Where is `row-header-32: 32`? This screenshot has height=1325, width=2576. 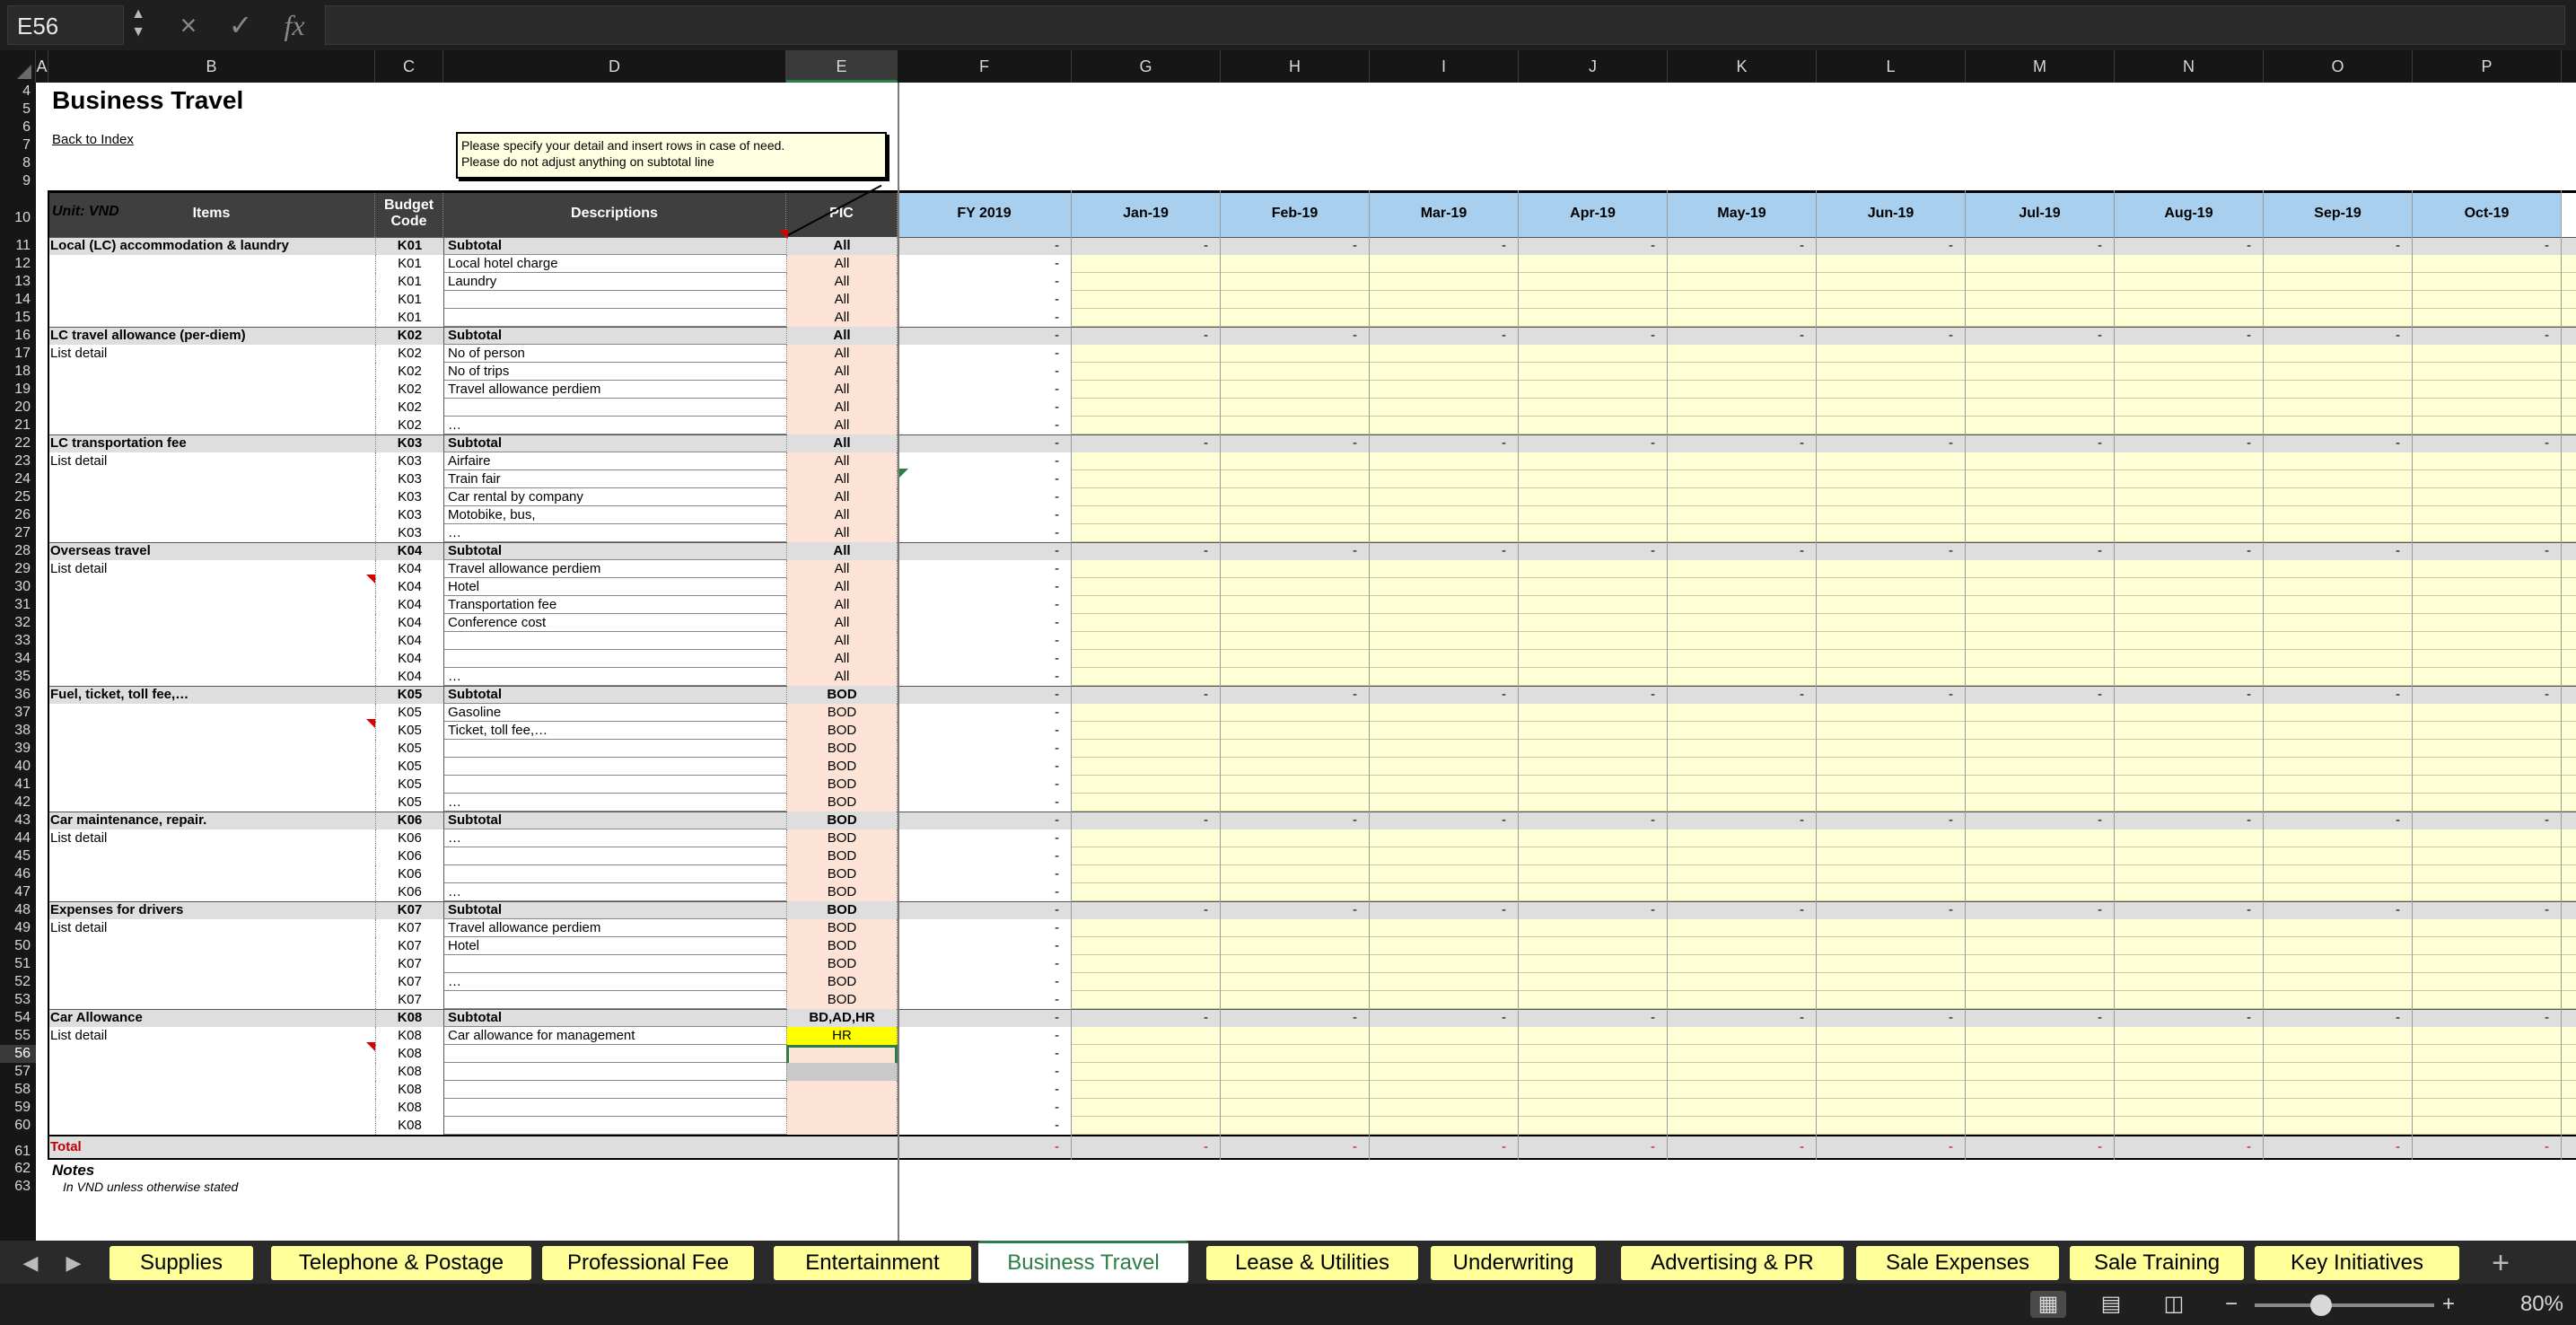 row-header-32: 32 is located at coordinates (18, 623).